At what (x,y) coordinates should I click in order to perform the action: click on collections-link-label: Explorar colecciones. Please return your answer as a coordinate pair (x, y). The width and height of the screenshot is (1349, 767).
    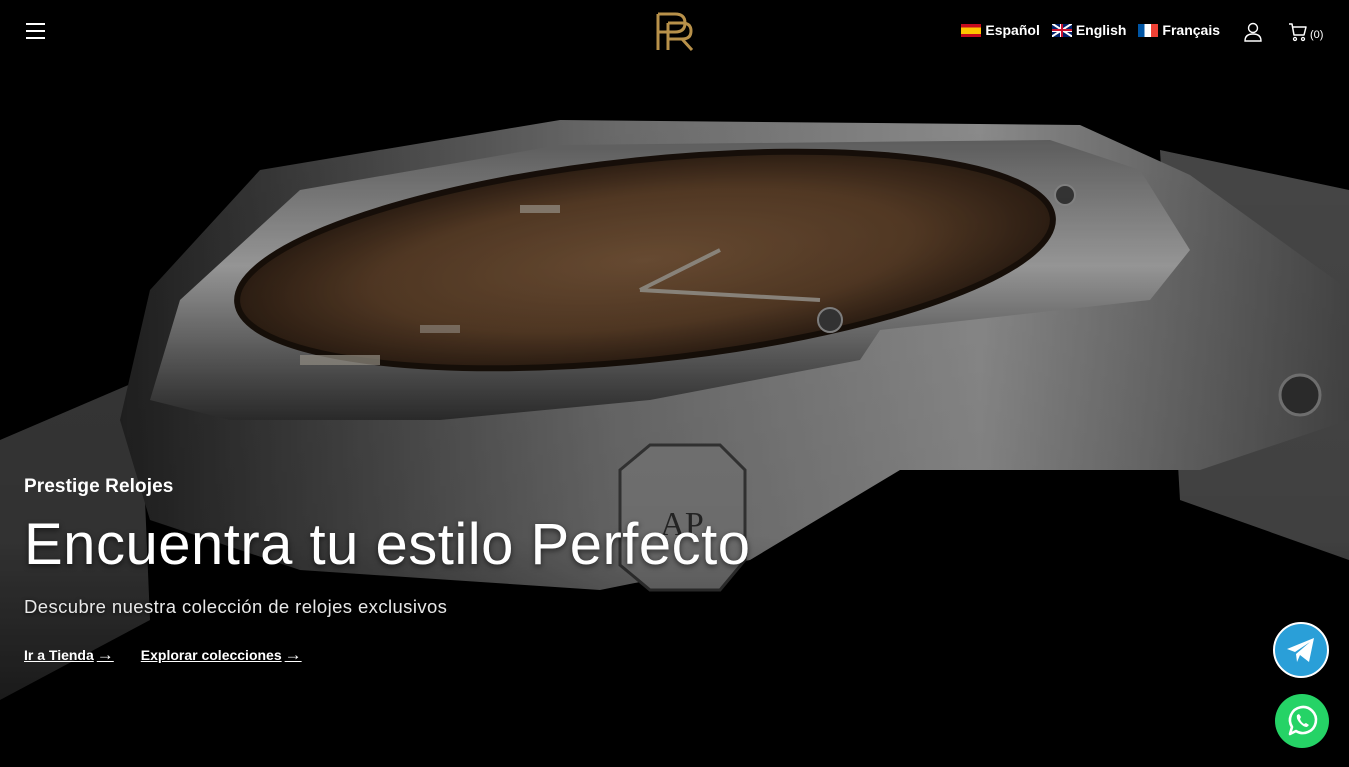
    Looking at the image, I should click on (211, 655).